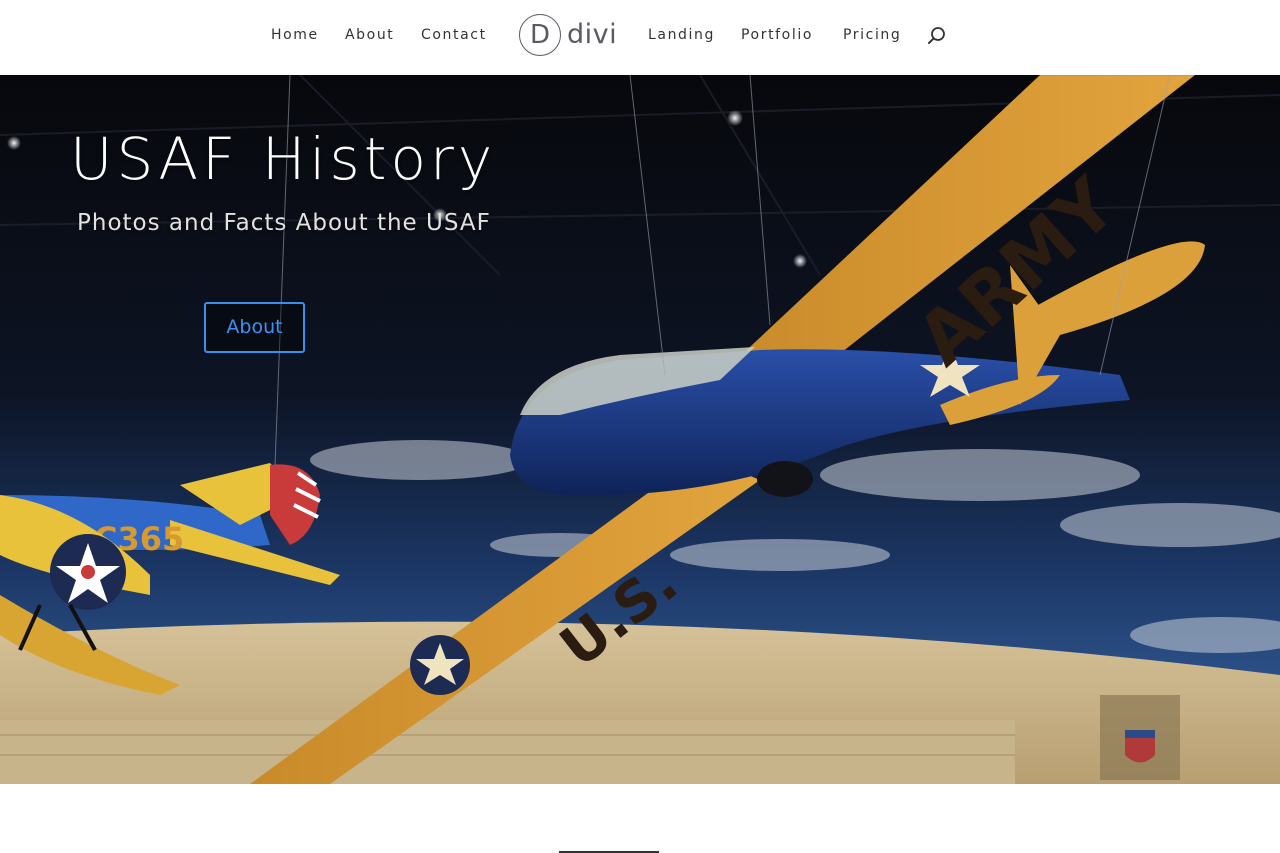 This screenshot has height=853, width=1280. I want to click on hero-title: USAF History, so click(283, 159).